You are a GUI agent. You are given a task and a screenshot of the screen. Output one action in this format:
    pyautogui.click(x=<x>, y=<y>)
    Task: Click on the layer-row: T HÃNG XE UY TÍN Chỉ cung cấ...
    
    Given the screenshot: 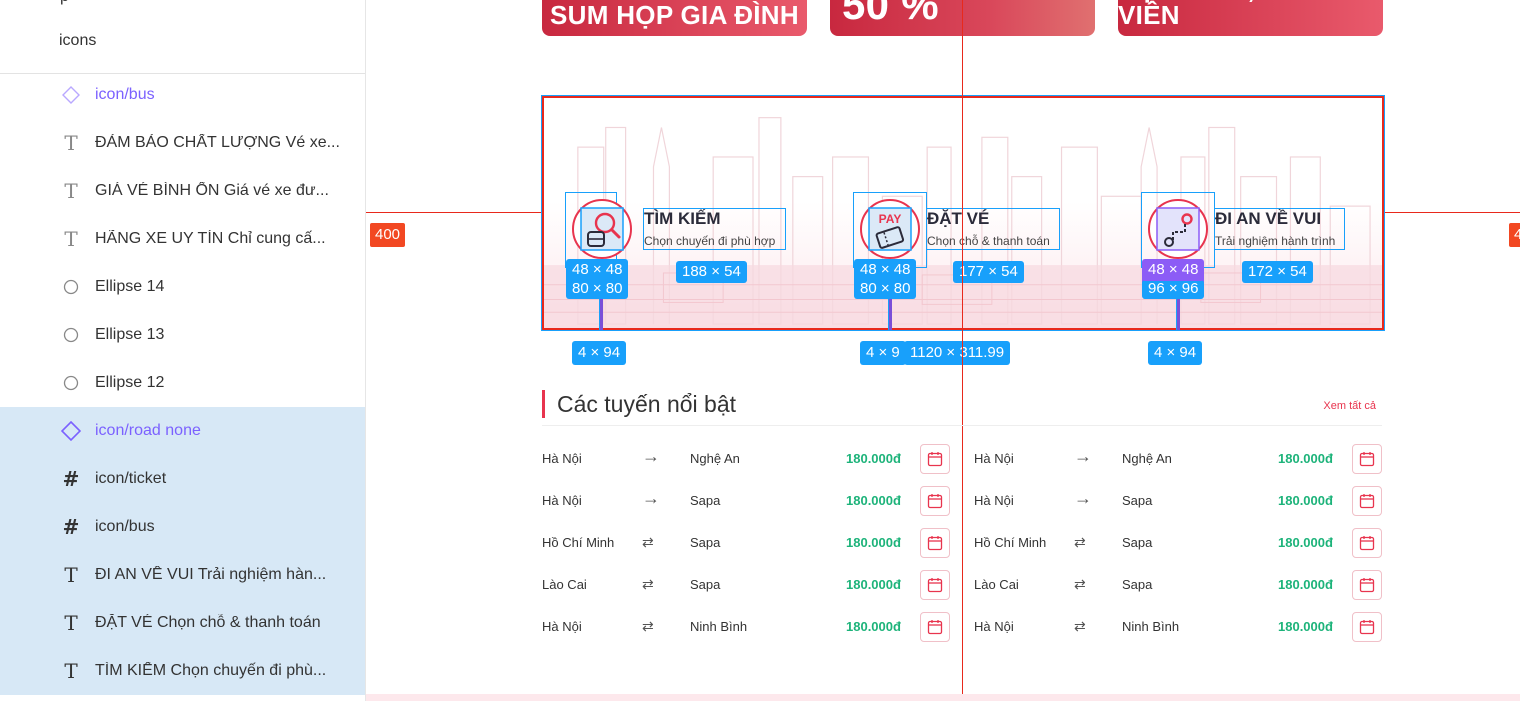 What is the action you would take?
    pyautogui.click(x=182, y=239)
    